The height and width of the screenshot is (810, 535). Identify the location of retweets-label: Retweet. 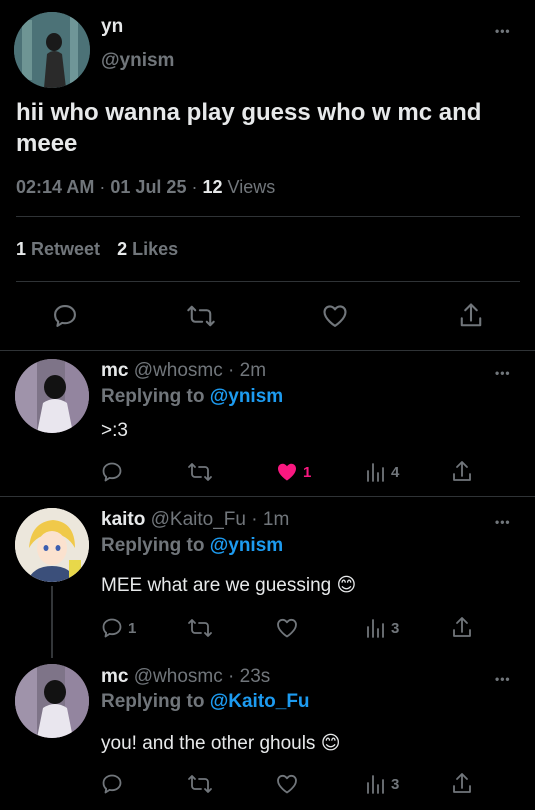
(66, 249).